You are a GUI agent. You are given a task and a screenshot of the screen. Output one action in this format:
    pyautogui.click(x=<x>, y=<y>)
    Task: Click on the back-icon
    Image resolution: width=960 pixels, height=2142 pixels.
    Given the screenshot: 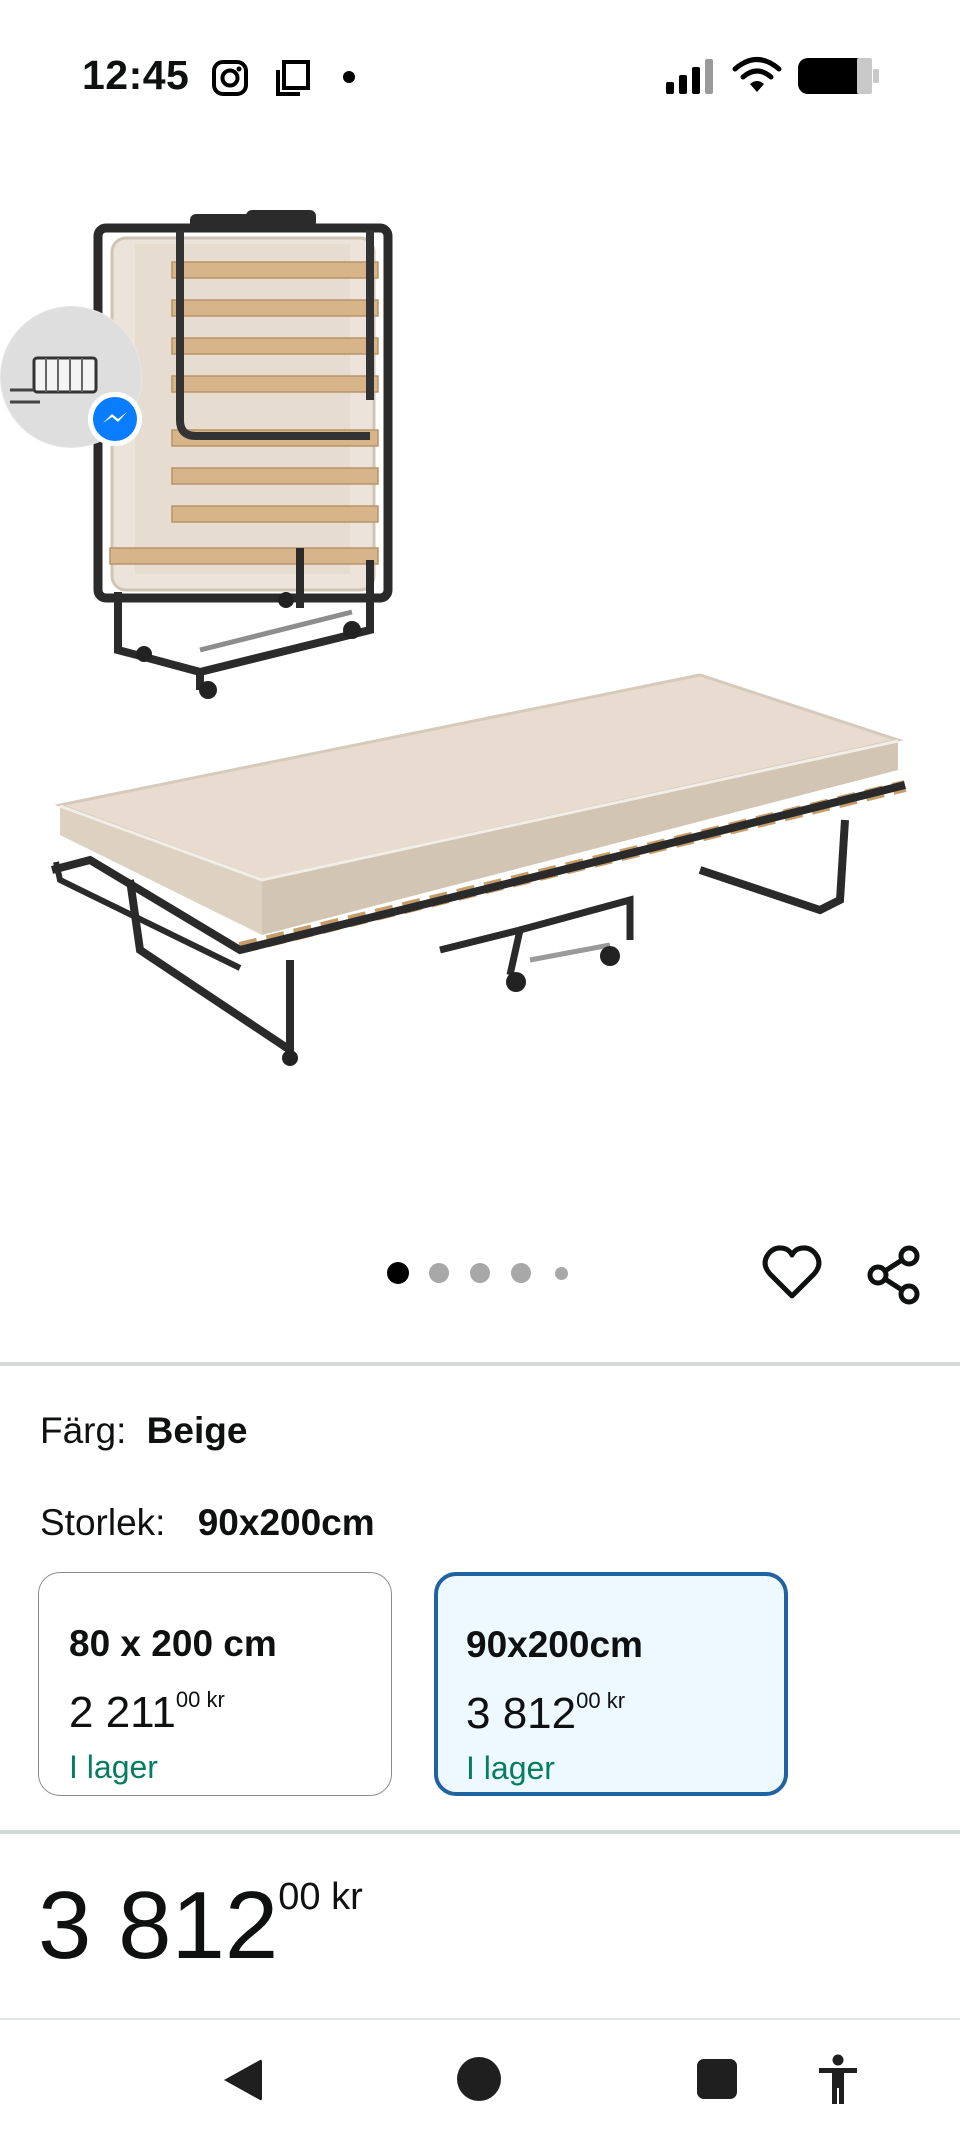 What is the action you would take?
    pyautogui.click(x=242, y=2080)
    